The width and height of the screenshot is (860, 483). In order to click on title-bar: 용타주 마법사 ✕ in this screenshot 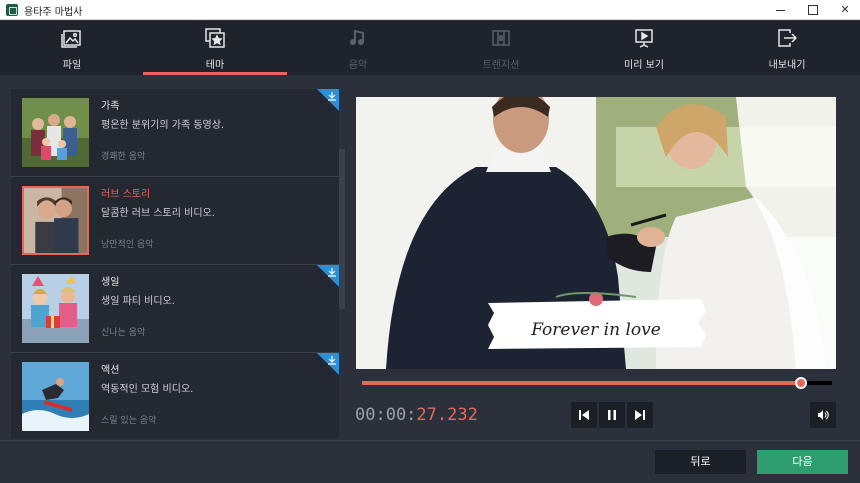, I will do `click(430, 10)`.